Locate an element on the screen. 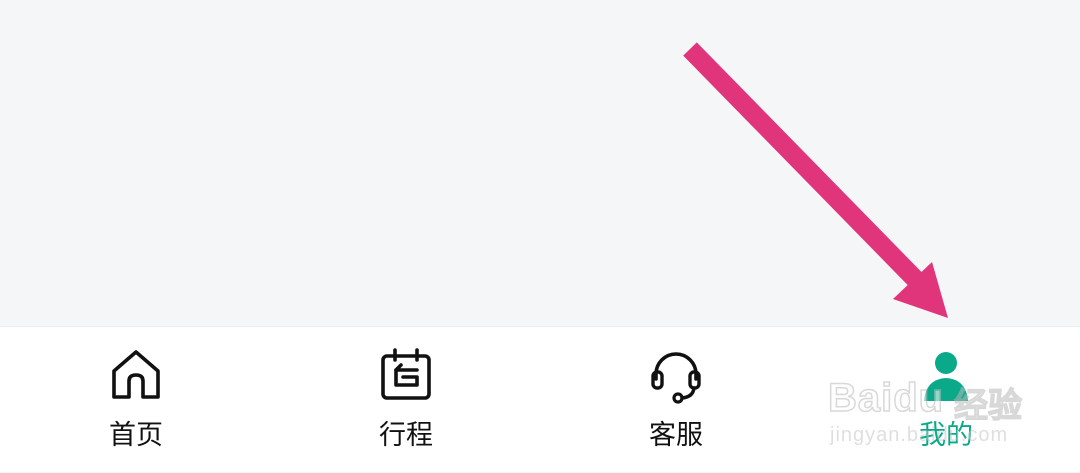  headset-icon is located at coordinates (676, 376).